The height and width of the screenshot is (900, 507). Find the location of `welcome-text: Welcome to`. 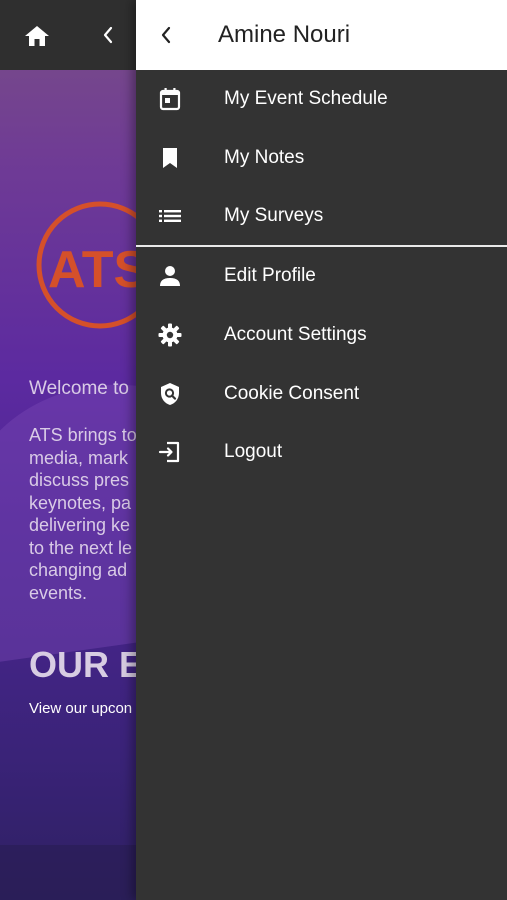

welcome-text: Welcome to is located at coordinates (79, 388).